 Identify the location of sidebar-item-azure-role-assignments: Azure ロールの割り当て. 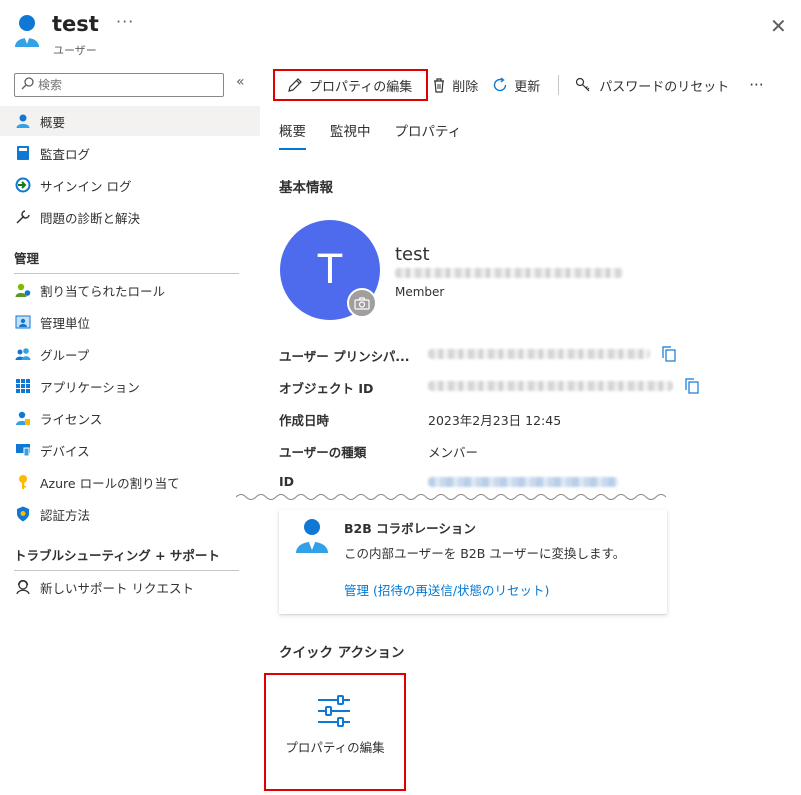
(130, 482).